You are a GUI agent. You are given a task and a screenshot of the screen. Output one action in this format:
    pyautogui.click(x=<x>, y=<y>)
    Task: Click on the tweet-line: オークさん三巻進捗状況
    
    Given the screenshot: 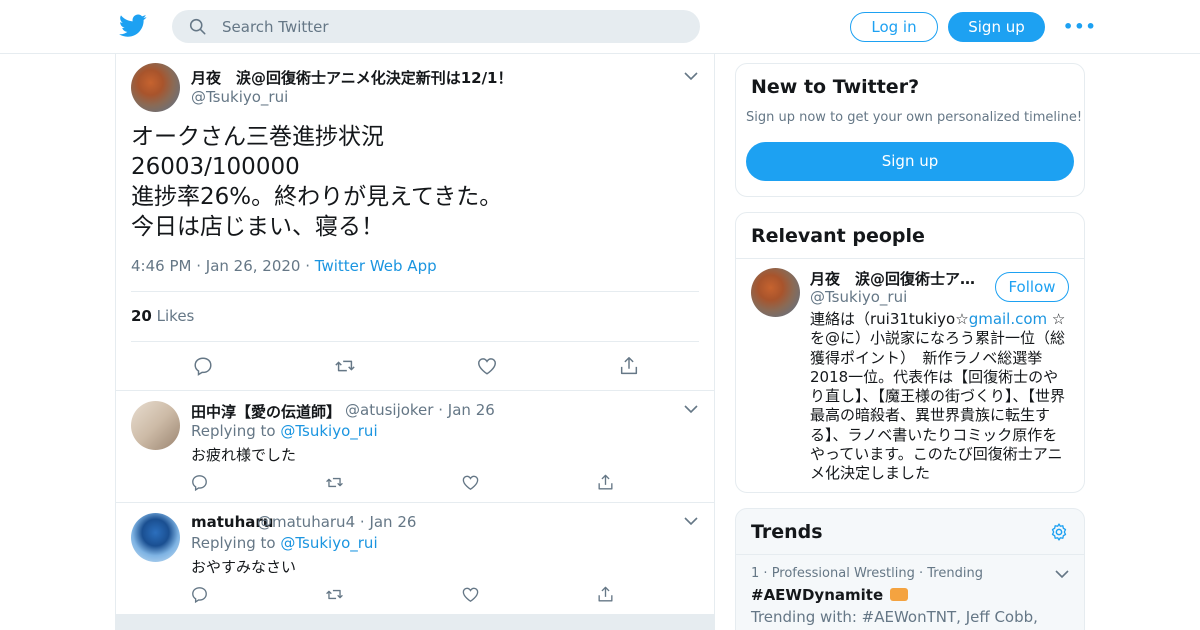 What is the action you would take?
    pyautogui.click(x=257, y=137)
    